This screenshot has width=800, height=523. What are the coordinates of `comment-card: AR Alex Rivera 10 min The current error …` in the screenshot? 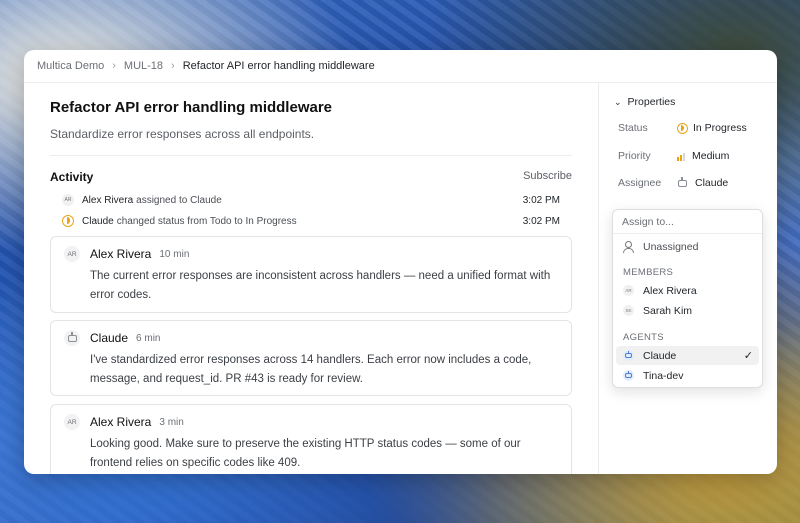 It's located at (311, 274).